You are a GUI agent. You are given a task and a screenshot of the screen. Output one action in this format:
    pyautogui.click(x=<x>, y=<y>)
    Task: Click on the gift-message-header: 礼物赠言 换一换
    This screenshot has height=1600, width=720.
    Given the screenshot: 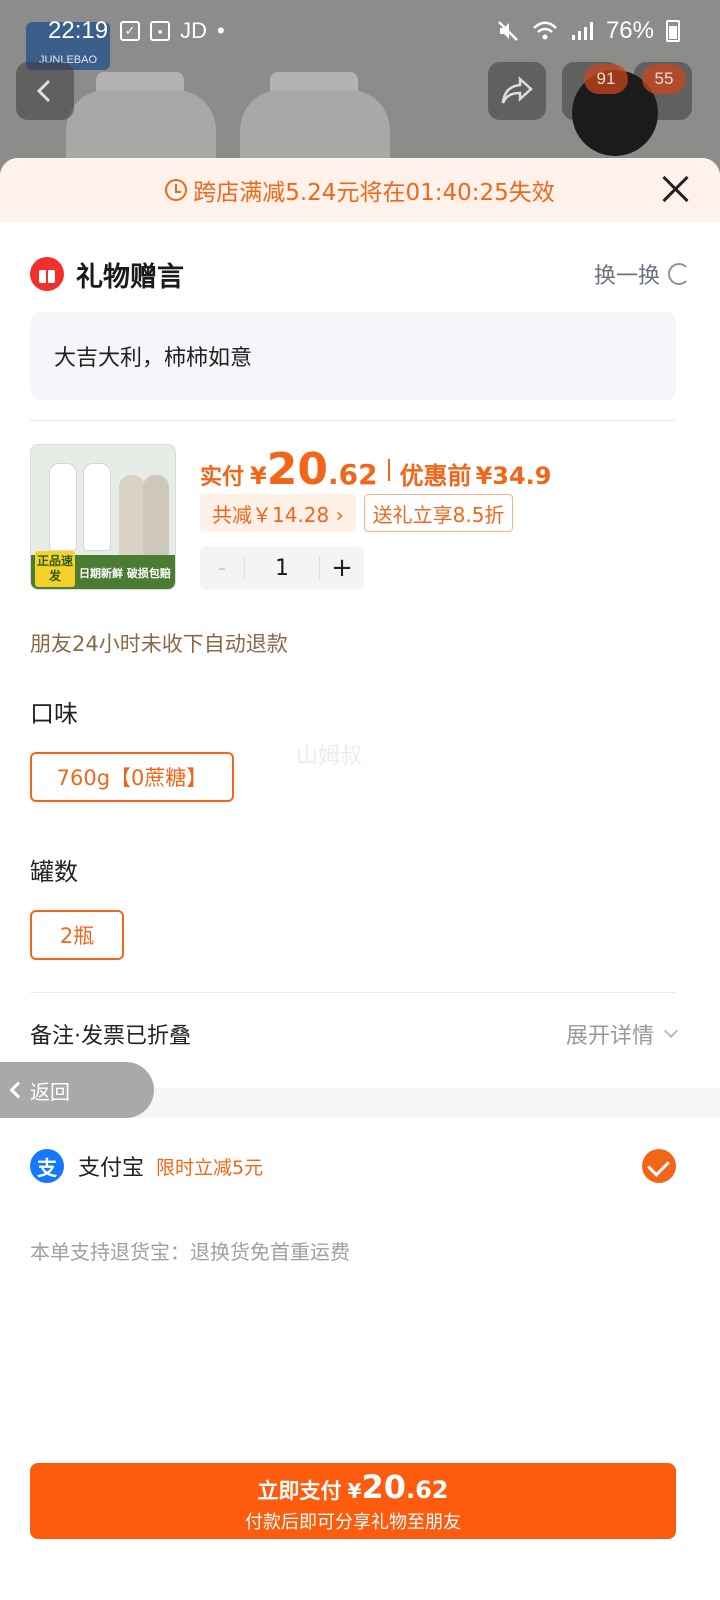 What is the action you would take?
    pyautogui.click(x=360, y=274)
    